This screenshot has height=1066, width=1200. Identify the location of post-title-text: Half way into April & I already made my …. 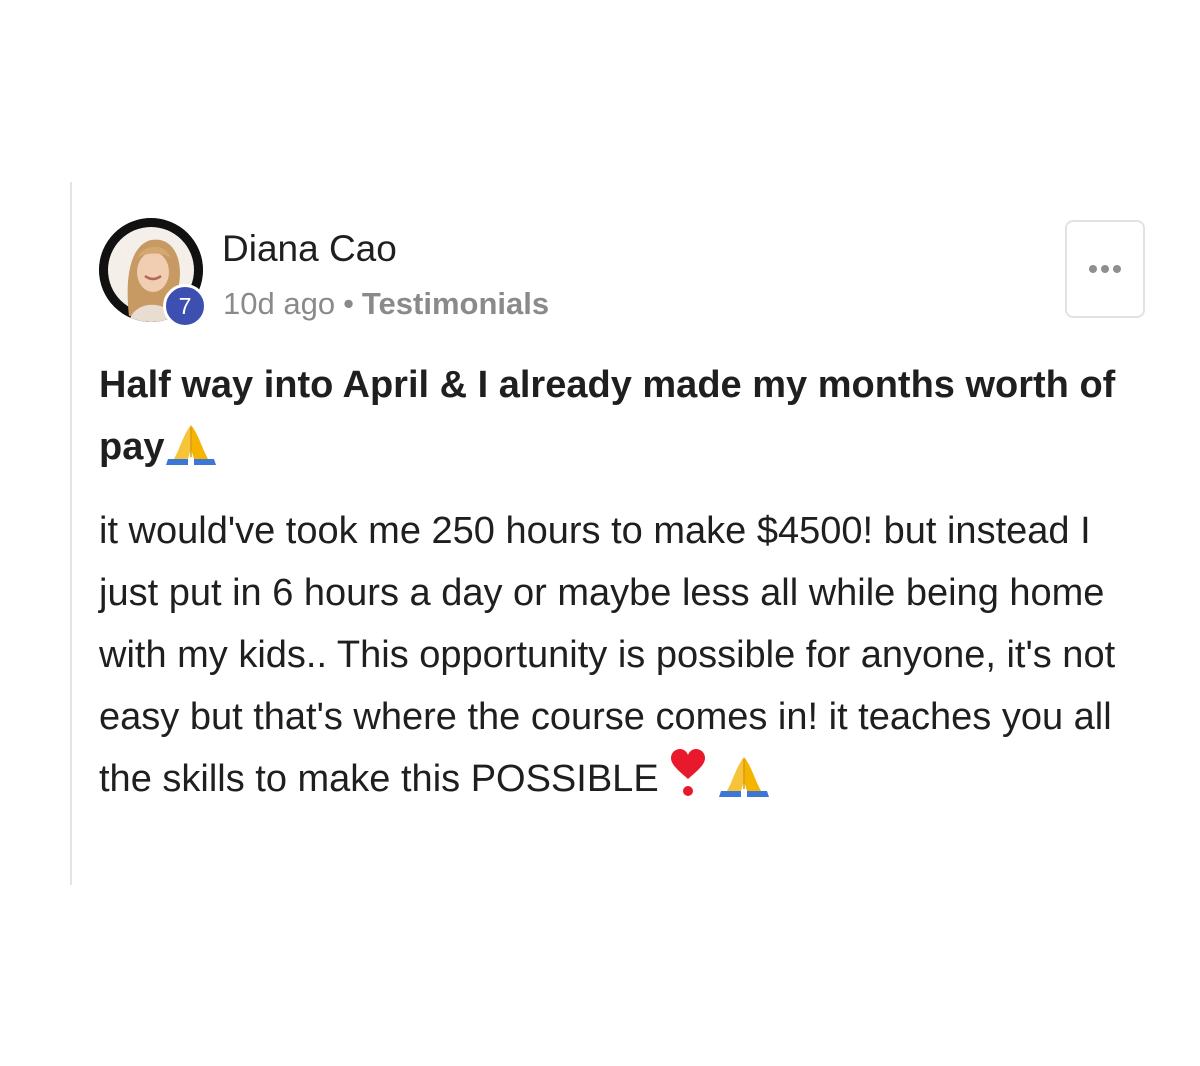
(607, 416).